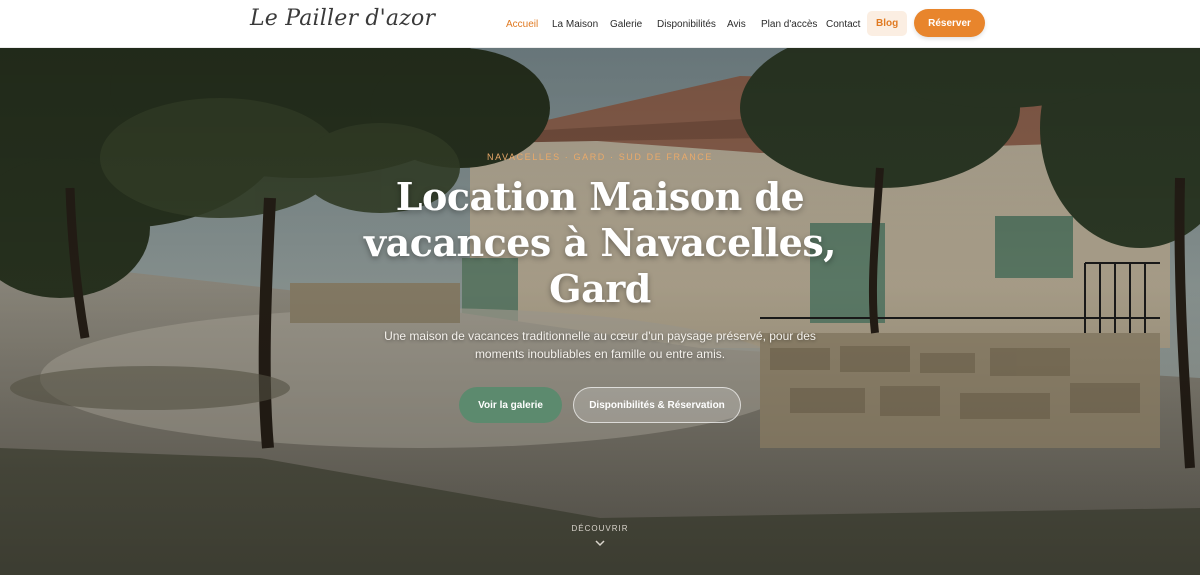 The width and height of the screenshot is (1200, 575). What do you see at coordinates (657, 405) in the screenshot?
I see `availability-booking-button: Disponibilités & Réservation` at bounding box center [657, 405].